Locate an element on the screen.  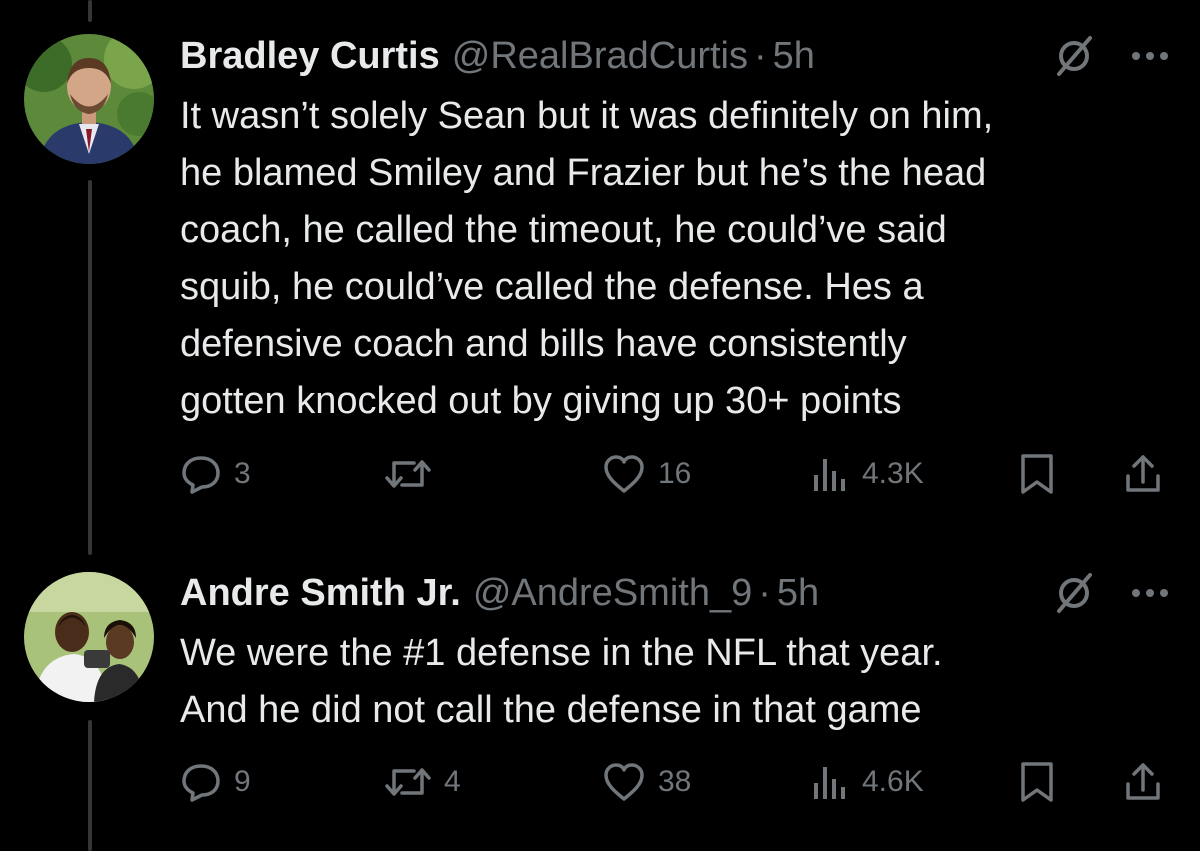
like-count: 38 is located at coordinates (675, 781).